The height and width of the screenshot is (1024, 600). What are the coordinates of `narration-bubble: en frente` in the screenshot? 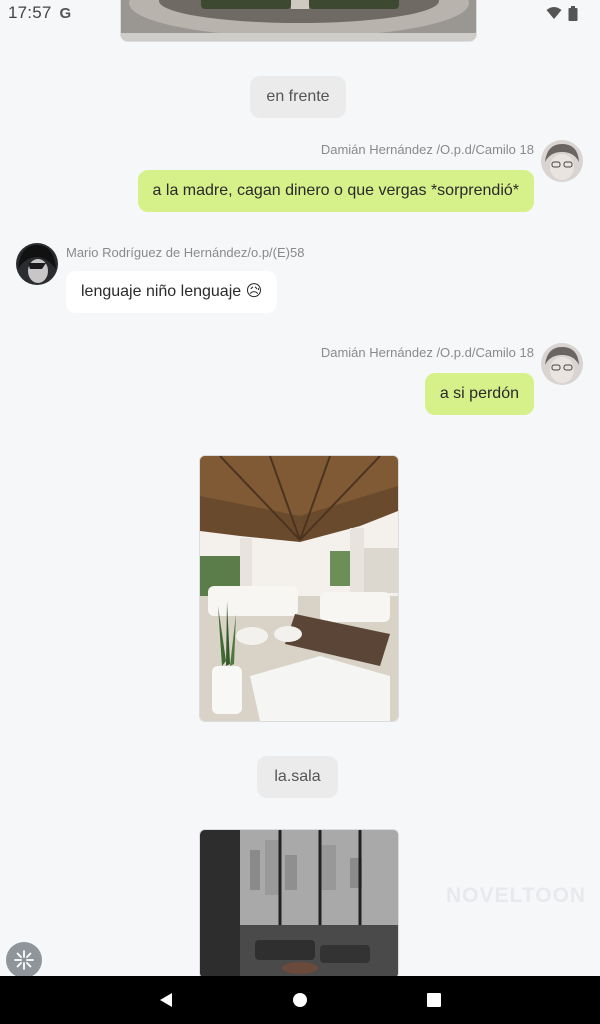 It's located at (298, 97).